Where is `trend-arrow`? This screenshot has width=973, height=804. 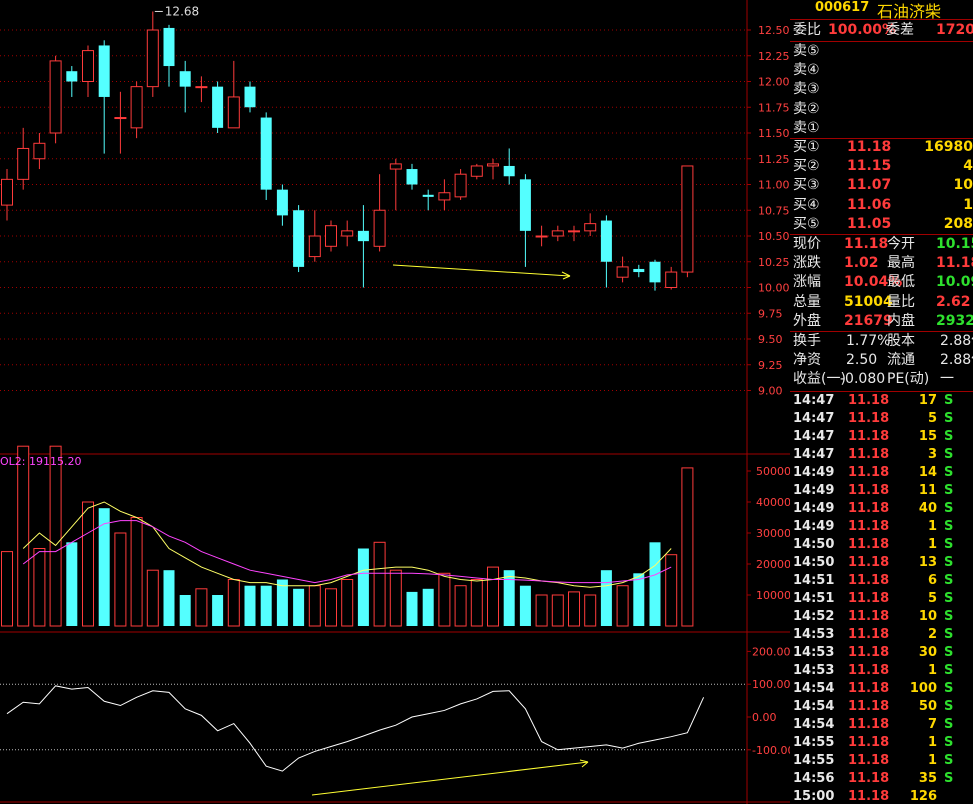
trend-arrow is located at coordinates (481, 270).